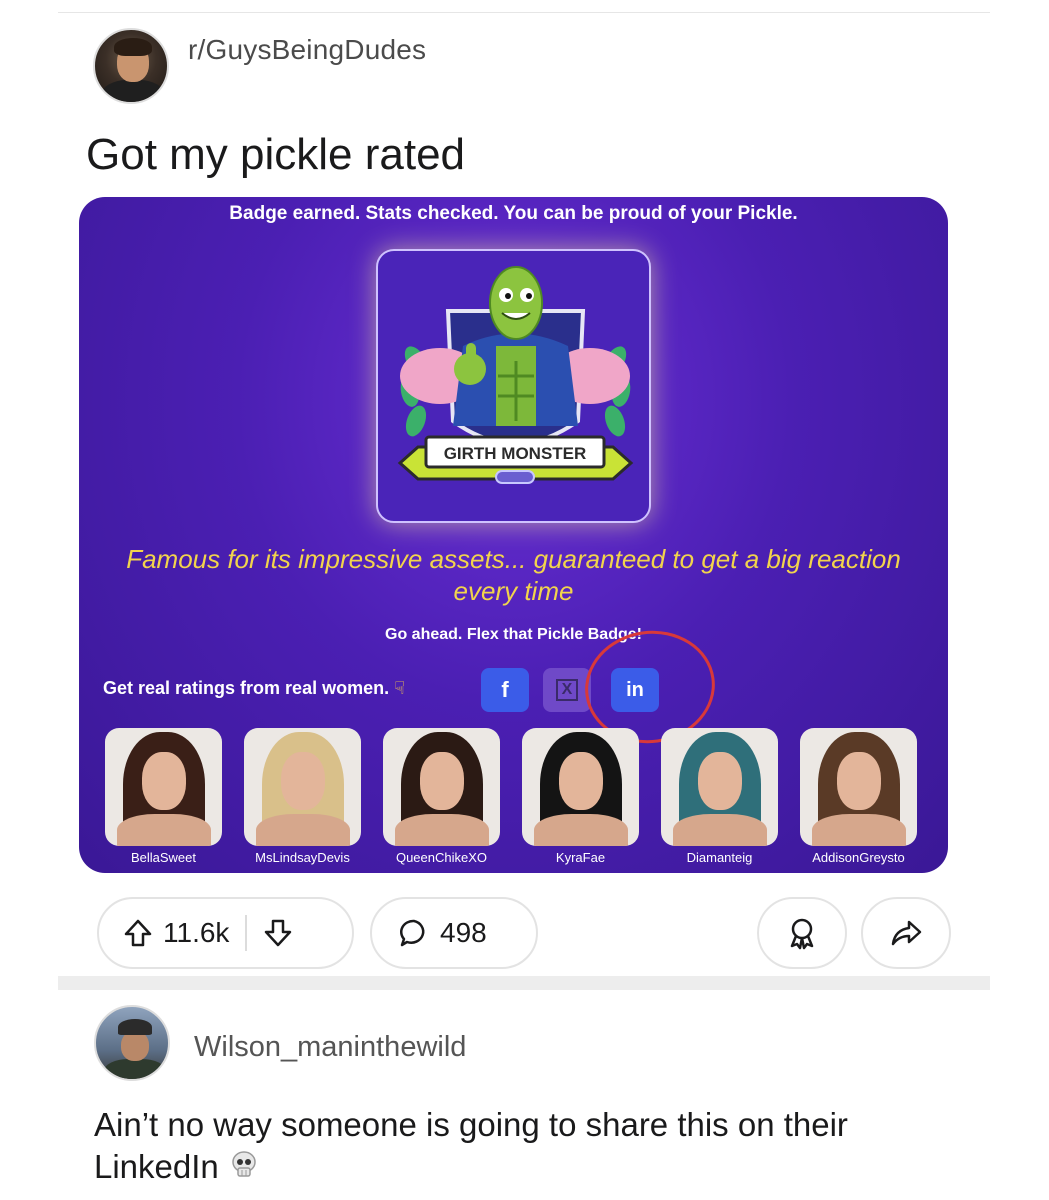 The width and height of the screenshot is (1049, 1200). What do you see at coordinates (580, 857) in the screenshot?
I see `rater-name: KyraFae` at bounding box center [580, 857].